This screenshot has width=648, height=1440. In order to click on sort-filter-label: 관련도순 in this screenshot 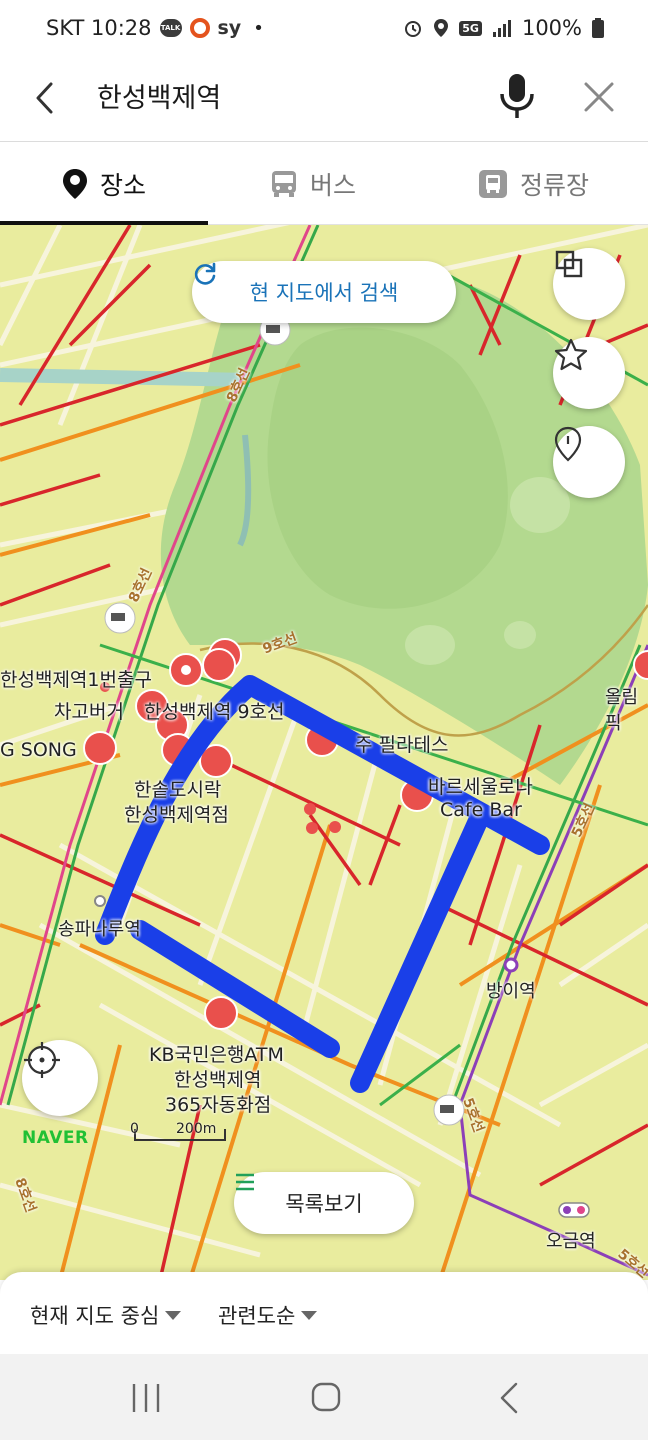, I will do `click(257, 1316)`.